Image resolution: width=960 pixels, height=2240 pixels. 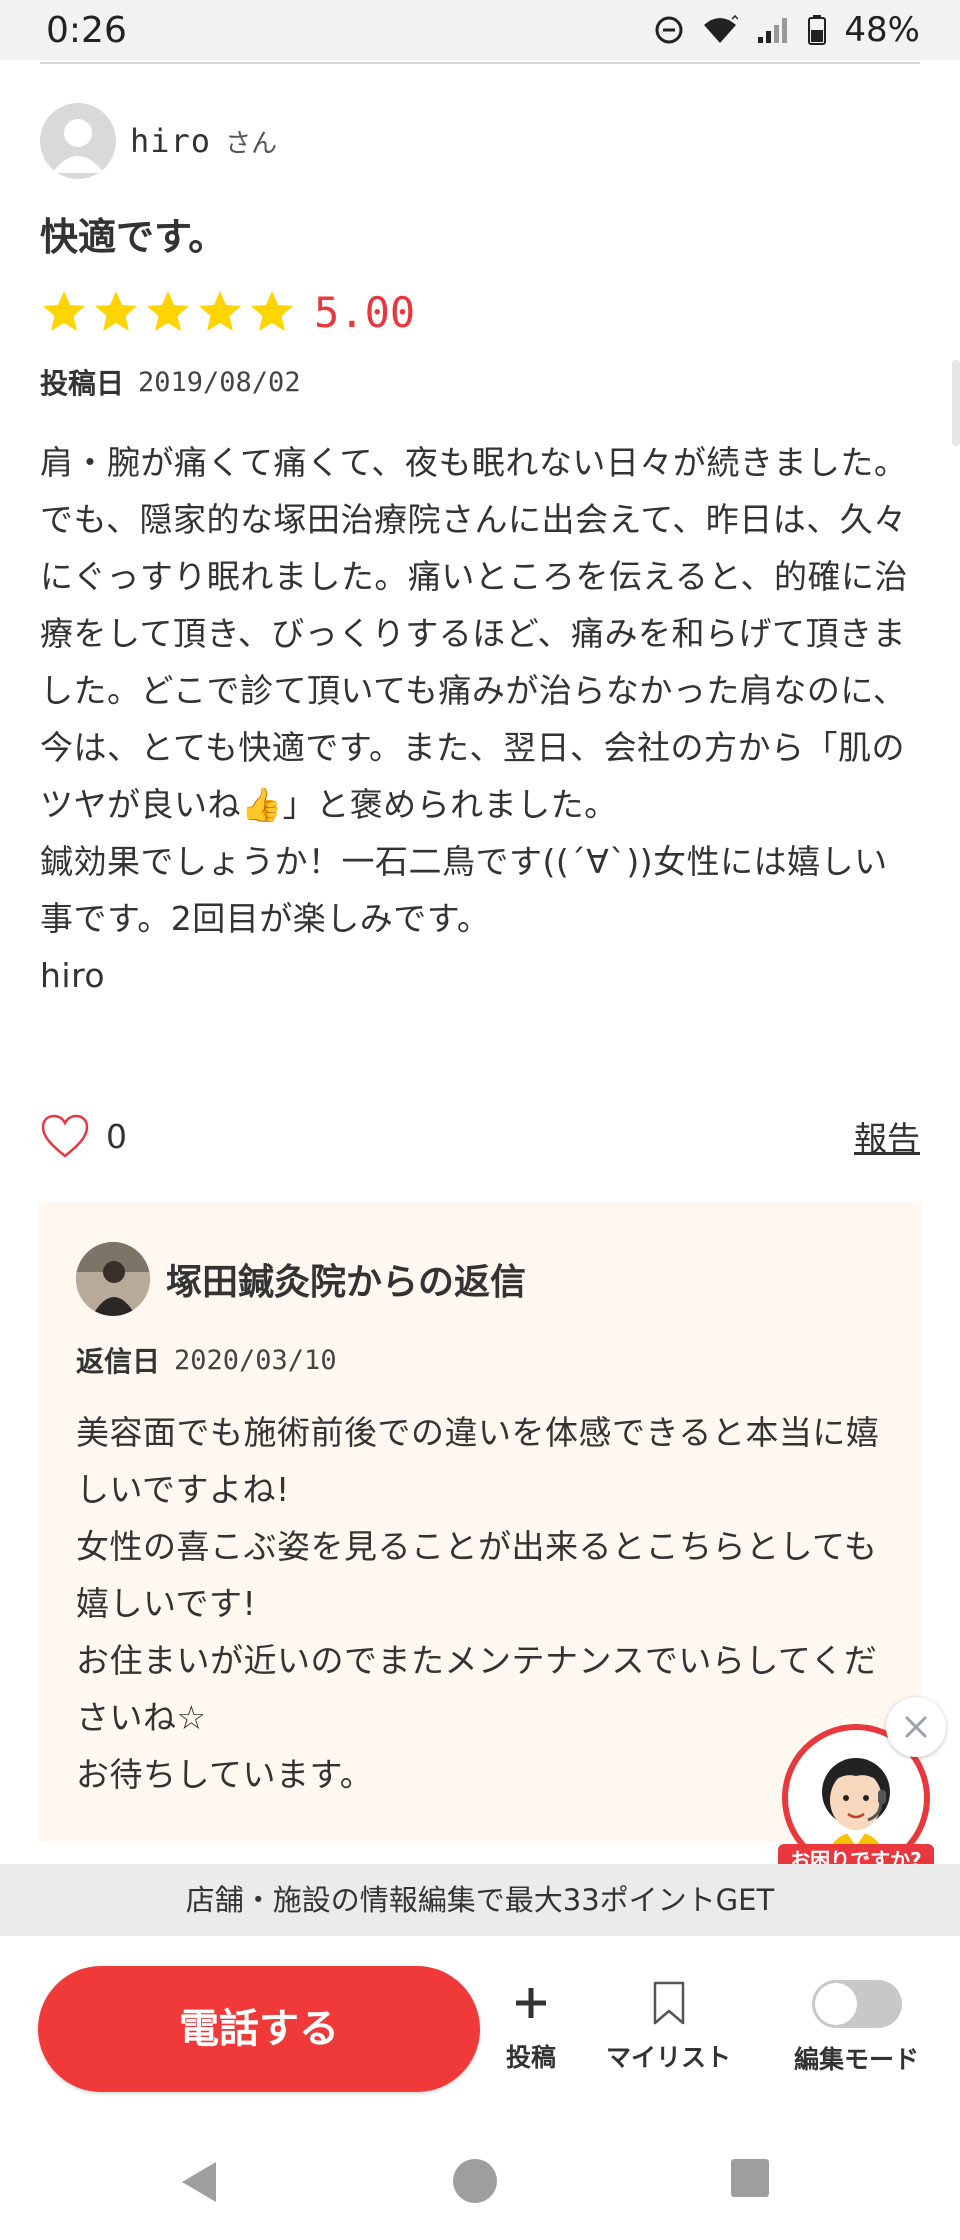 I want to click on like-row: 0 報告, so click(x=480, y=1136).